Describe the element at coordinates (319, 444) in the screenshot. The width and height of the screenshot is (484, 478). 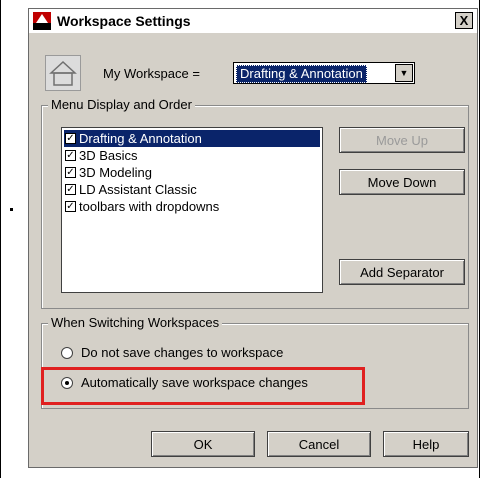
I see `cancel-button: Cancel` at that location.